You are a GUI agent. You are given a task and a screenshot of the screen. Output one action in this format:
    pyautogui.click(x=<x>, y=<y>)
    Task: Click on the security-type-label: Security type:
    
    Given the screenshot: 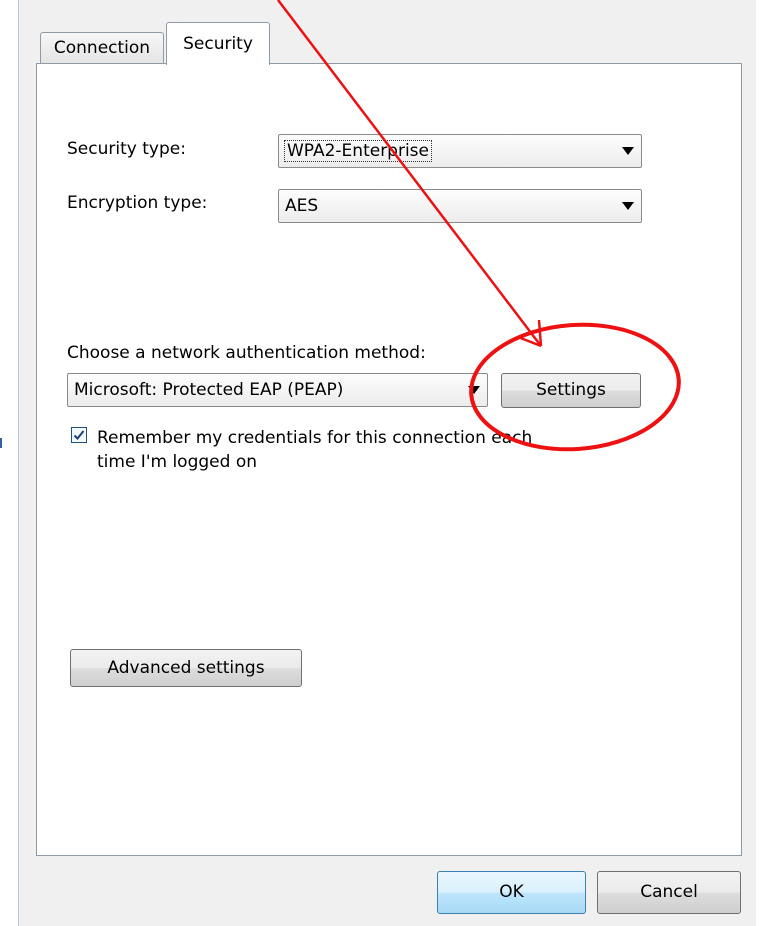 What is the action you would take?
    pyautogui.click(x=126, y=149)
    